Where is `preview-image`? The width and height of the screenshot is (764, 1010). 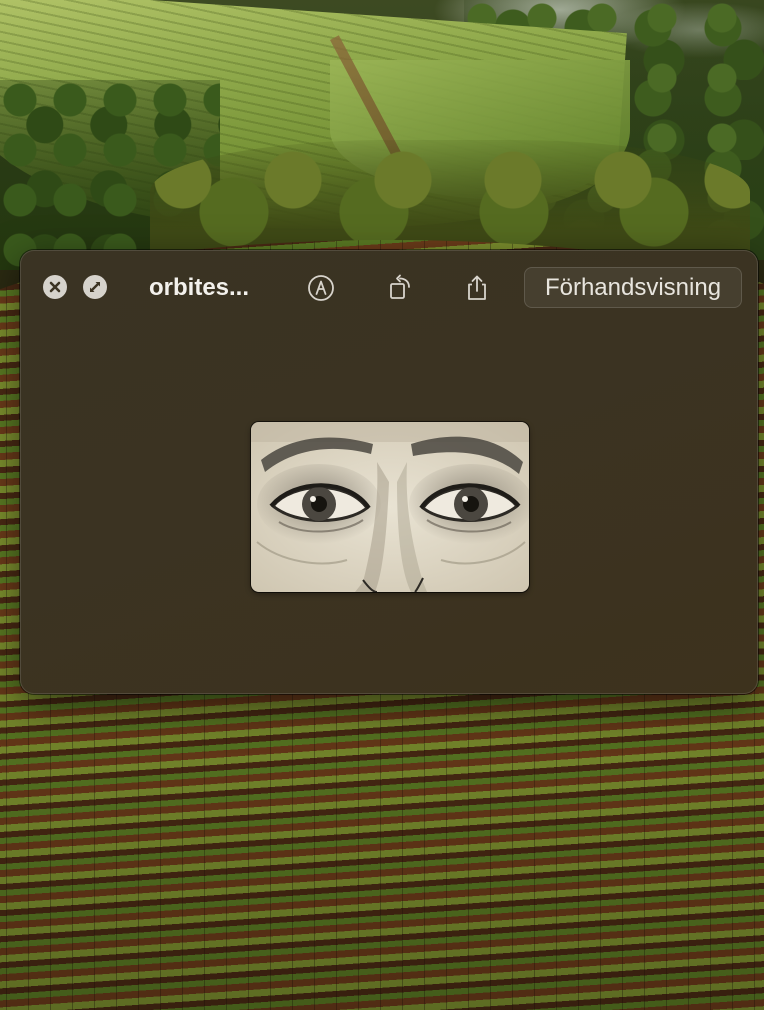 preview-image is located at coordinates (390, 507).